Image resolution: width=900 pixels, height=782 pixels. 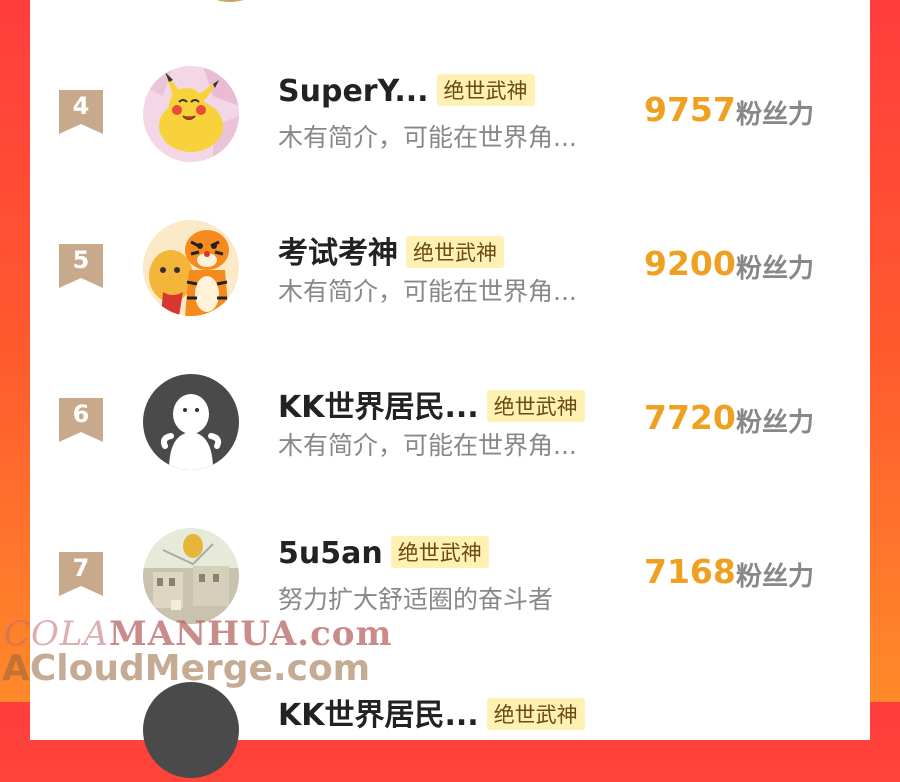 I want to click on leaderboard-row: 6 KK世界居民... 绝世武神 木有简介，可能在世界角... 7720 粉丝力, so click(x=450, y=424).